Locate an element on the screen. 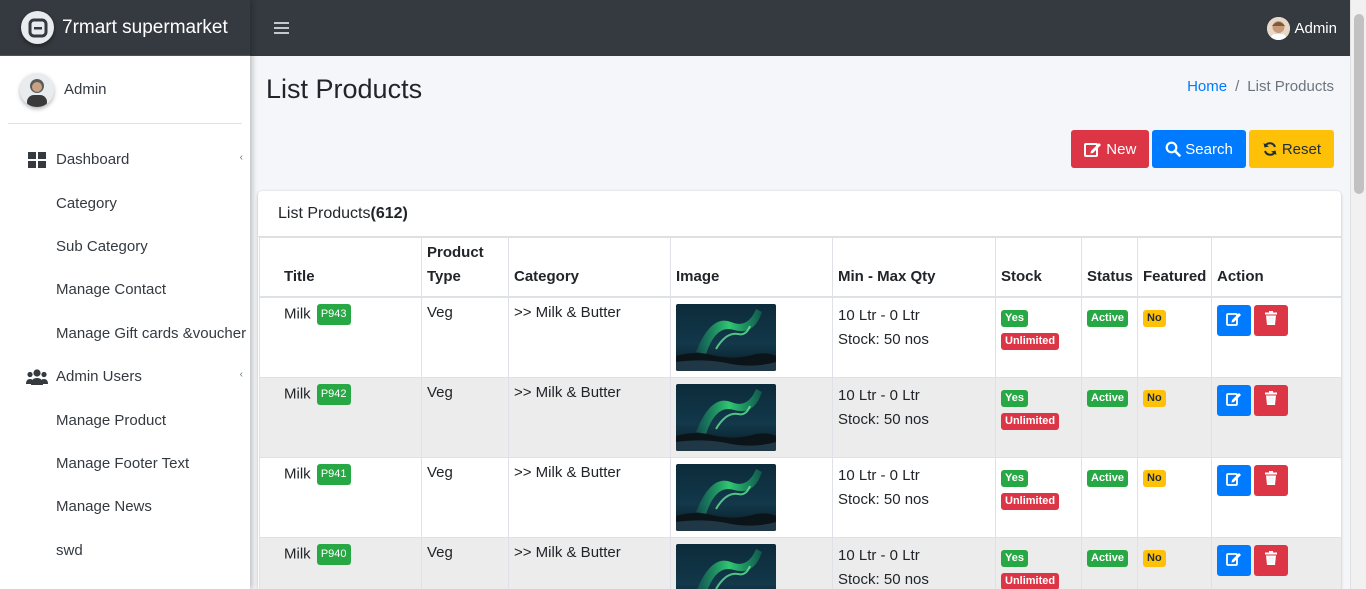  sidebar-item-manage-gift-cards-voucher: Manage Gift cards &voucher is located at coordinates (125, 333).